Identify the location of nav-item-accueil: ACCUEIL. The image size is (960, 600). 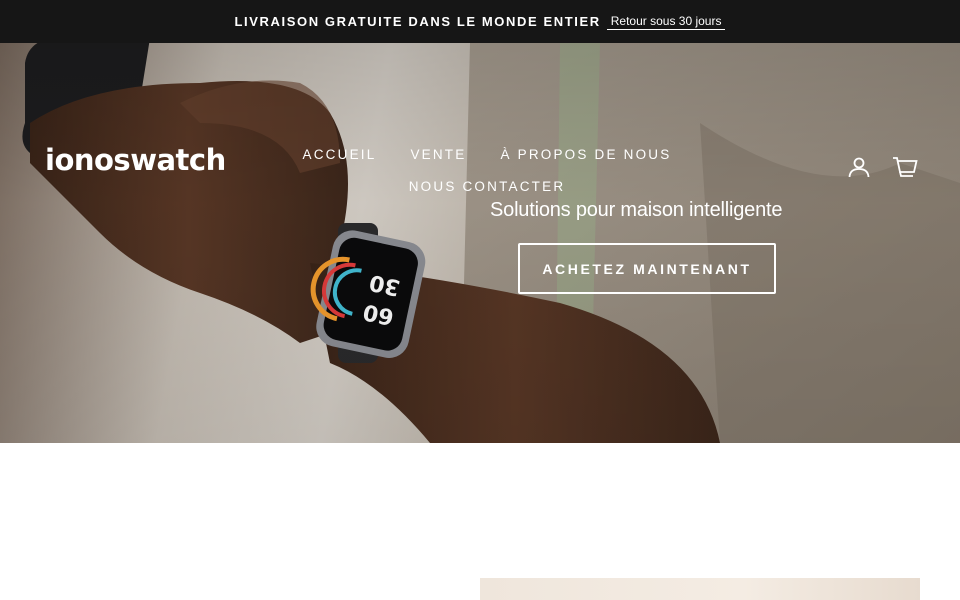
(340, 154).